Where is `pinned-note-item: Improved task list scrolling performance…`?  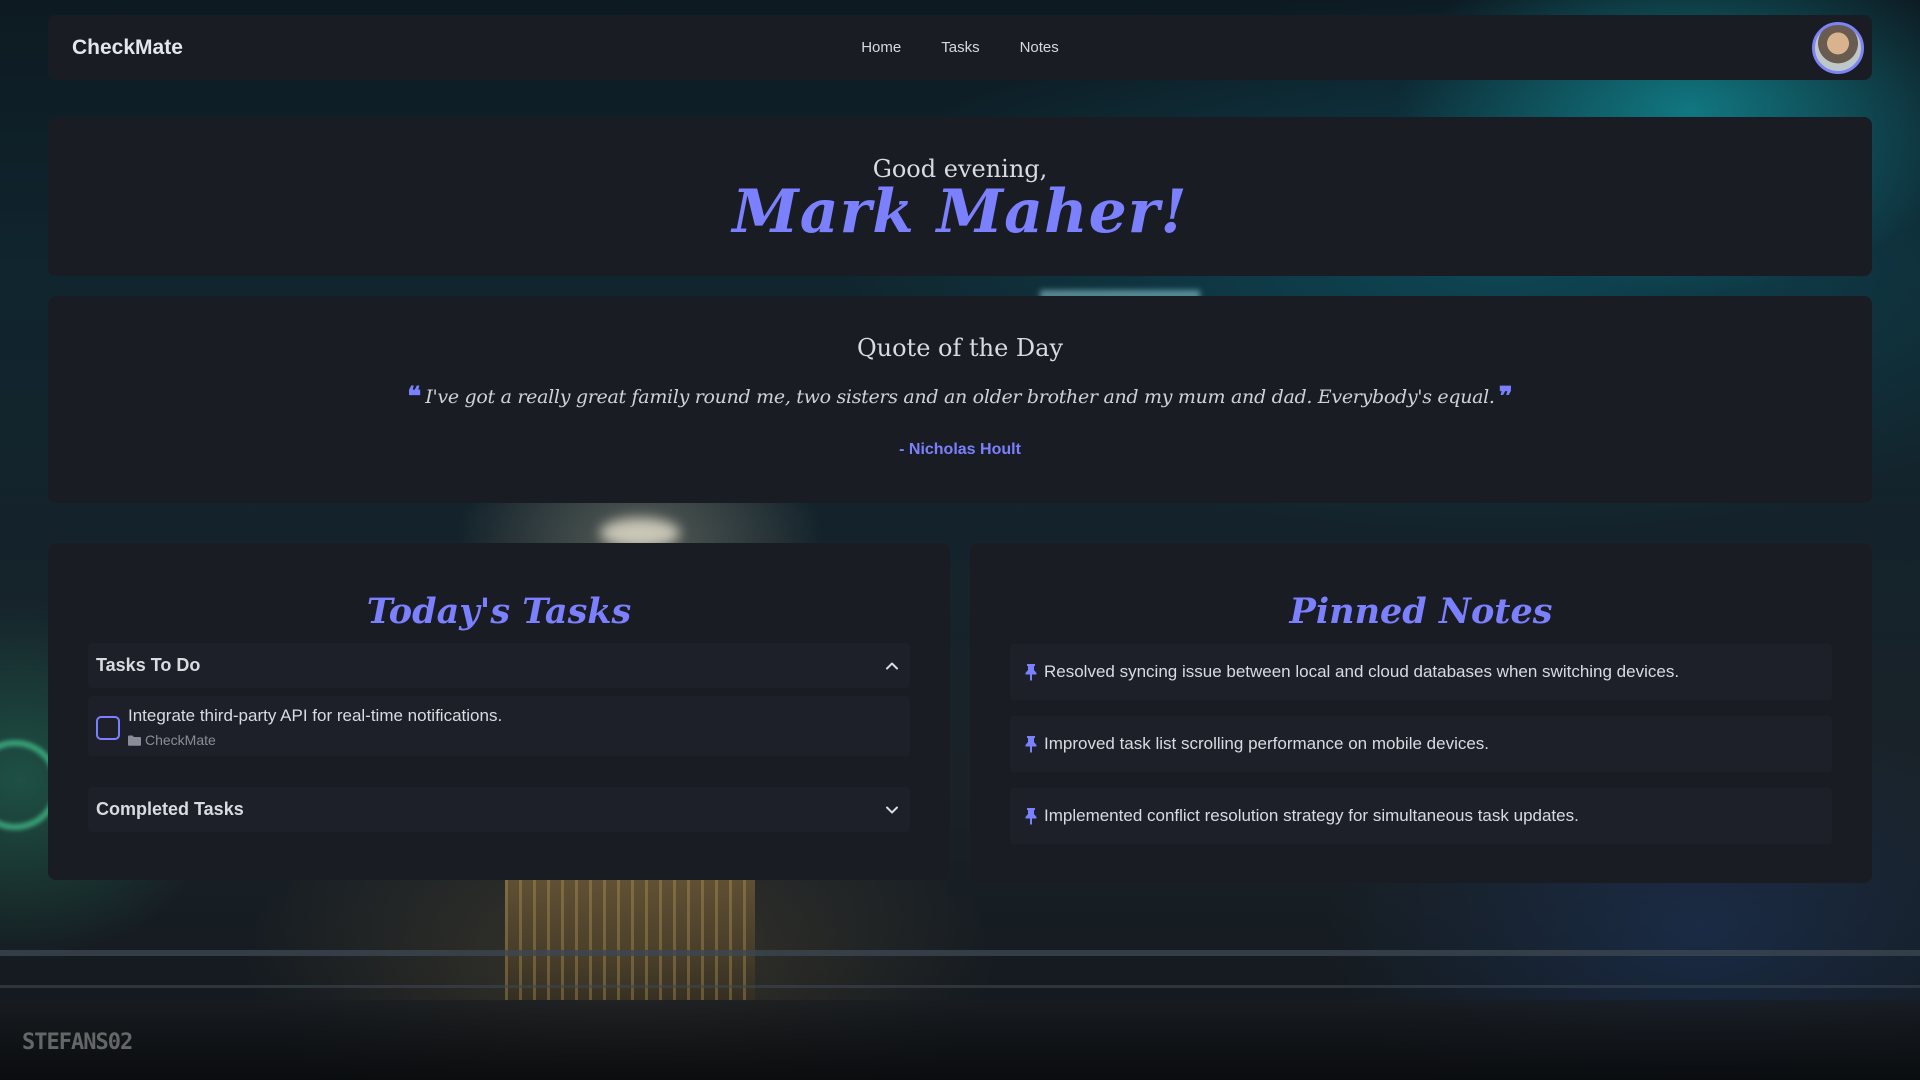
pinned-note-item: Improved task list scrolling performance… is located at coordinates (1421, 744).